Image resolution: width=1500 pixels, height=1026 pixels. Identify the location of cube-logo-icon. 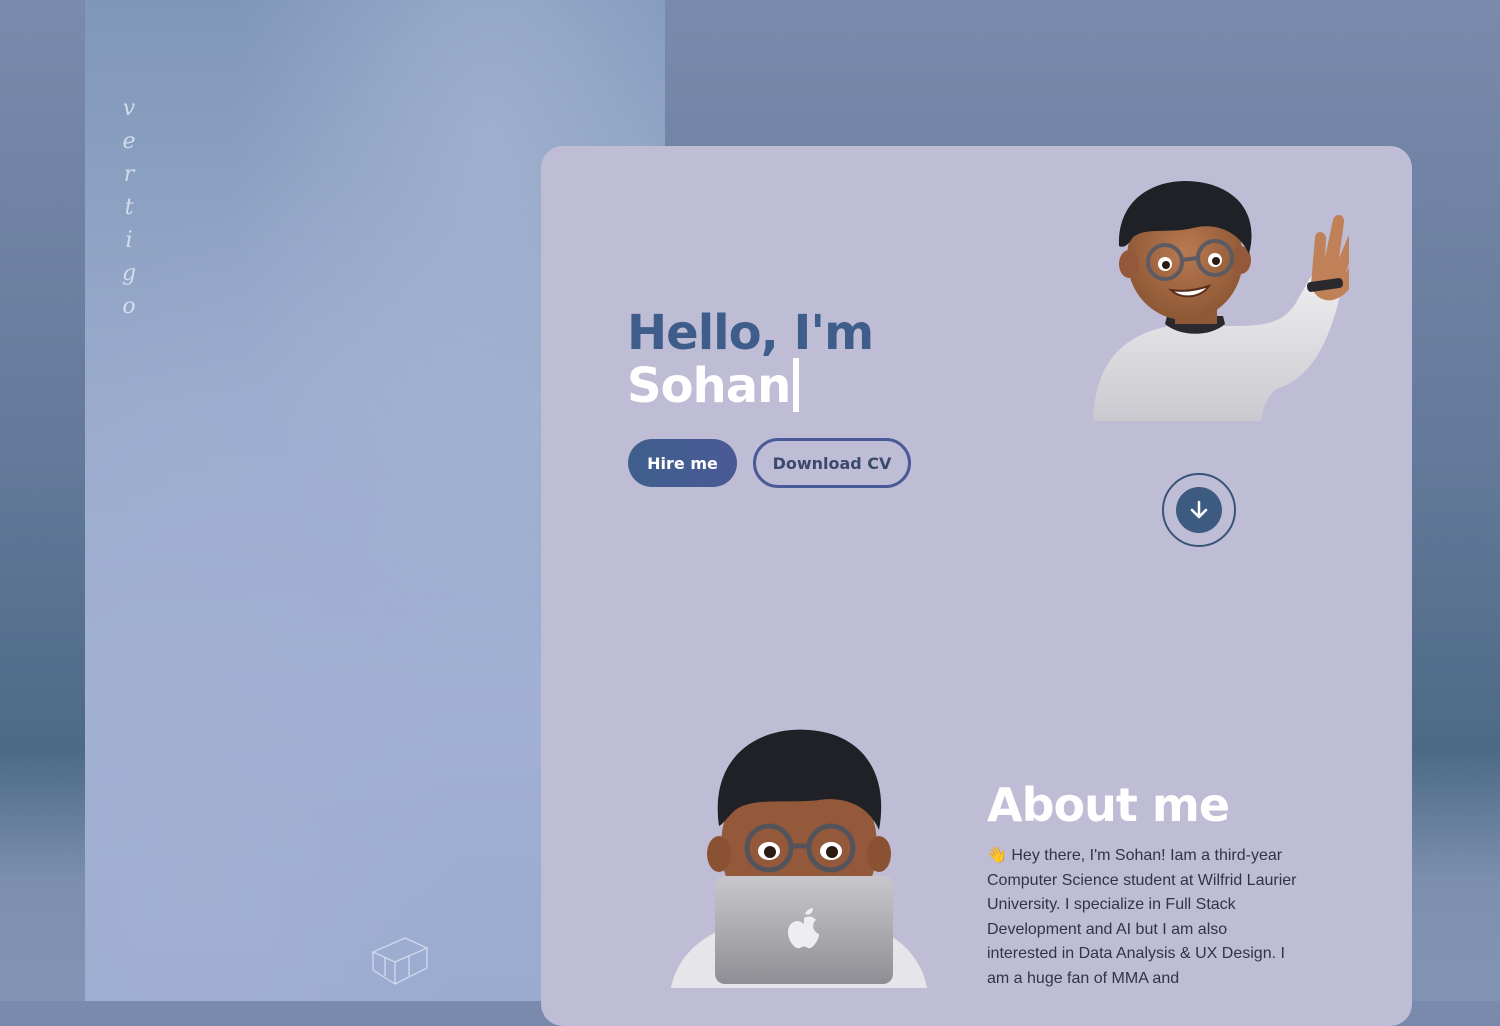
(400, 961).